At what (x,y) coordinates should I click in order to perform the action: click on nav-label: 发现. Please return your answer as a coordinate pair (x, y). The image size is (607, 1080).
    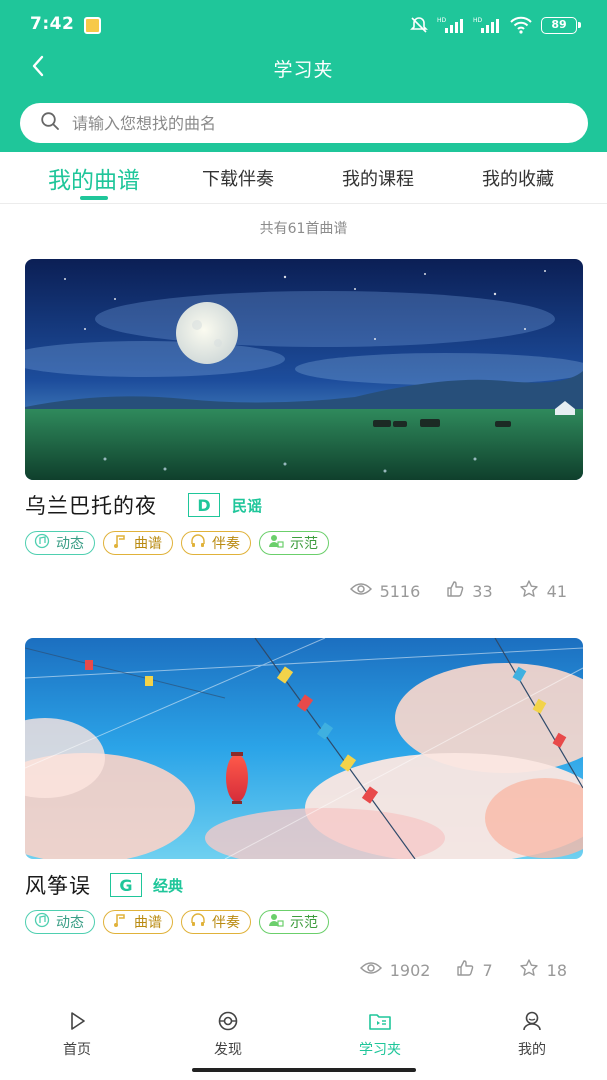
    Looking at the image, I should click on (228, 1050).